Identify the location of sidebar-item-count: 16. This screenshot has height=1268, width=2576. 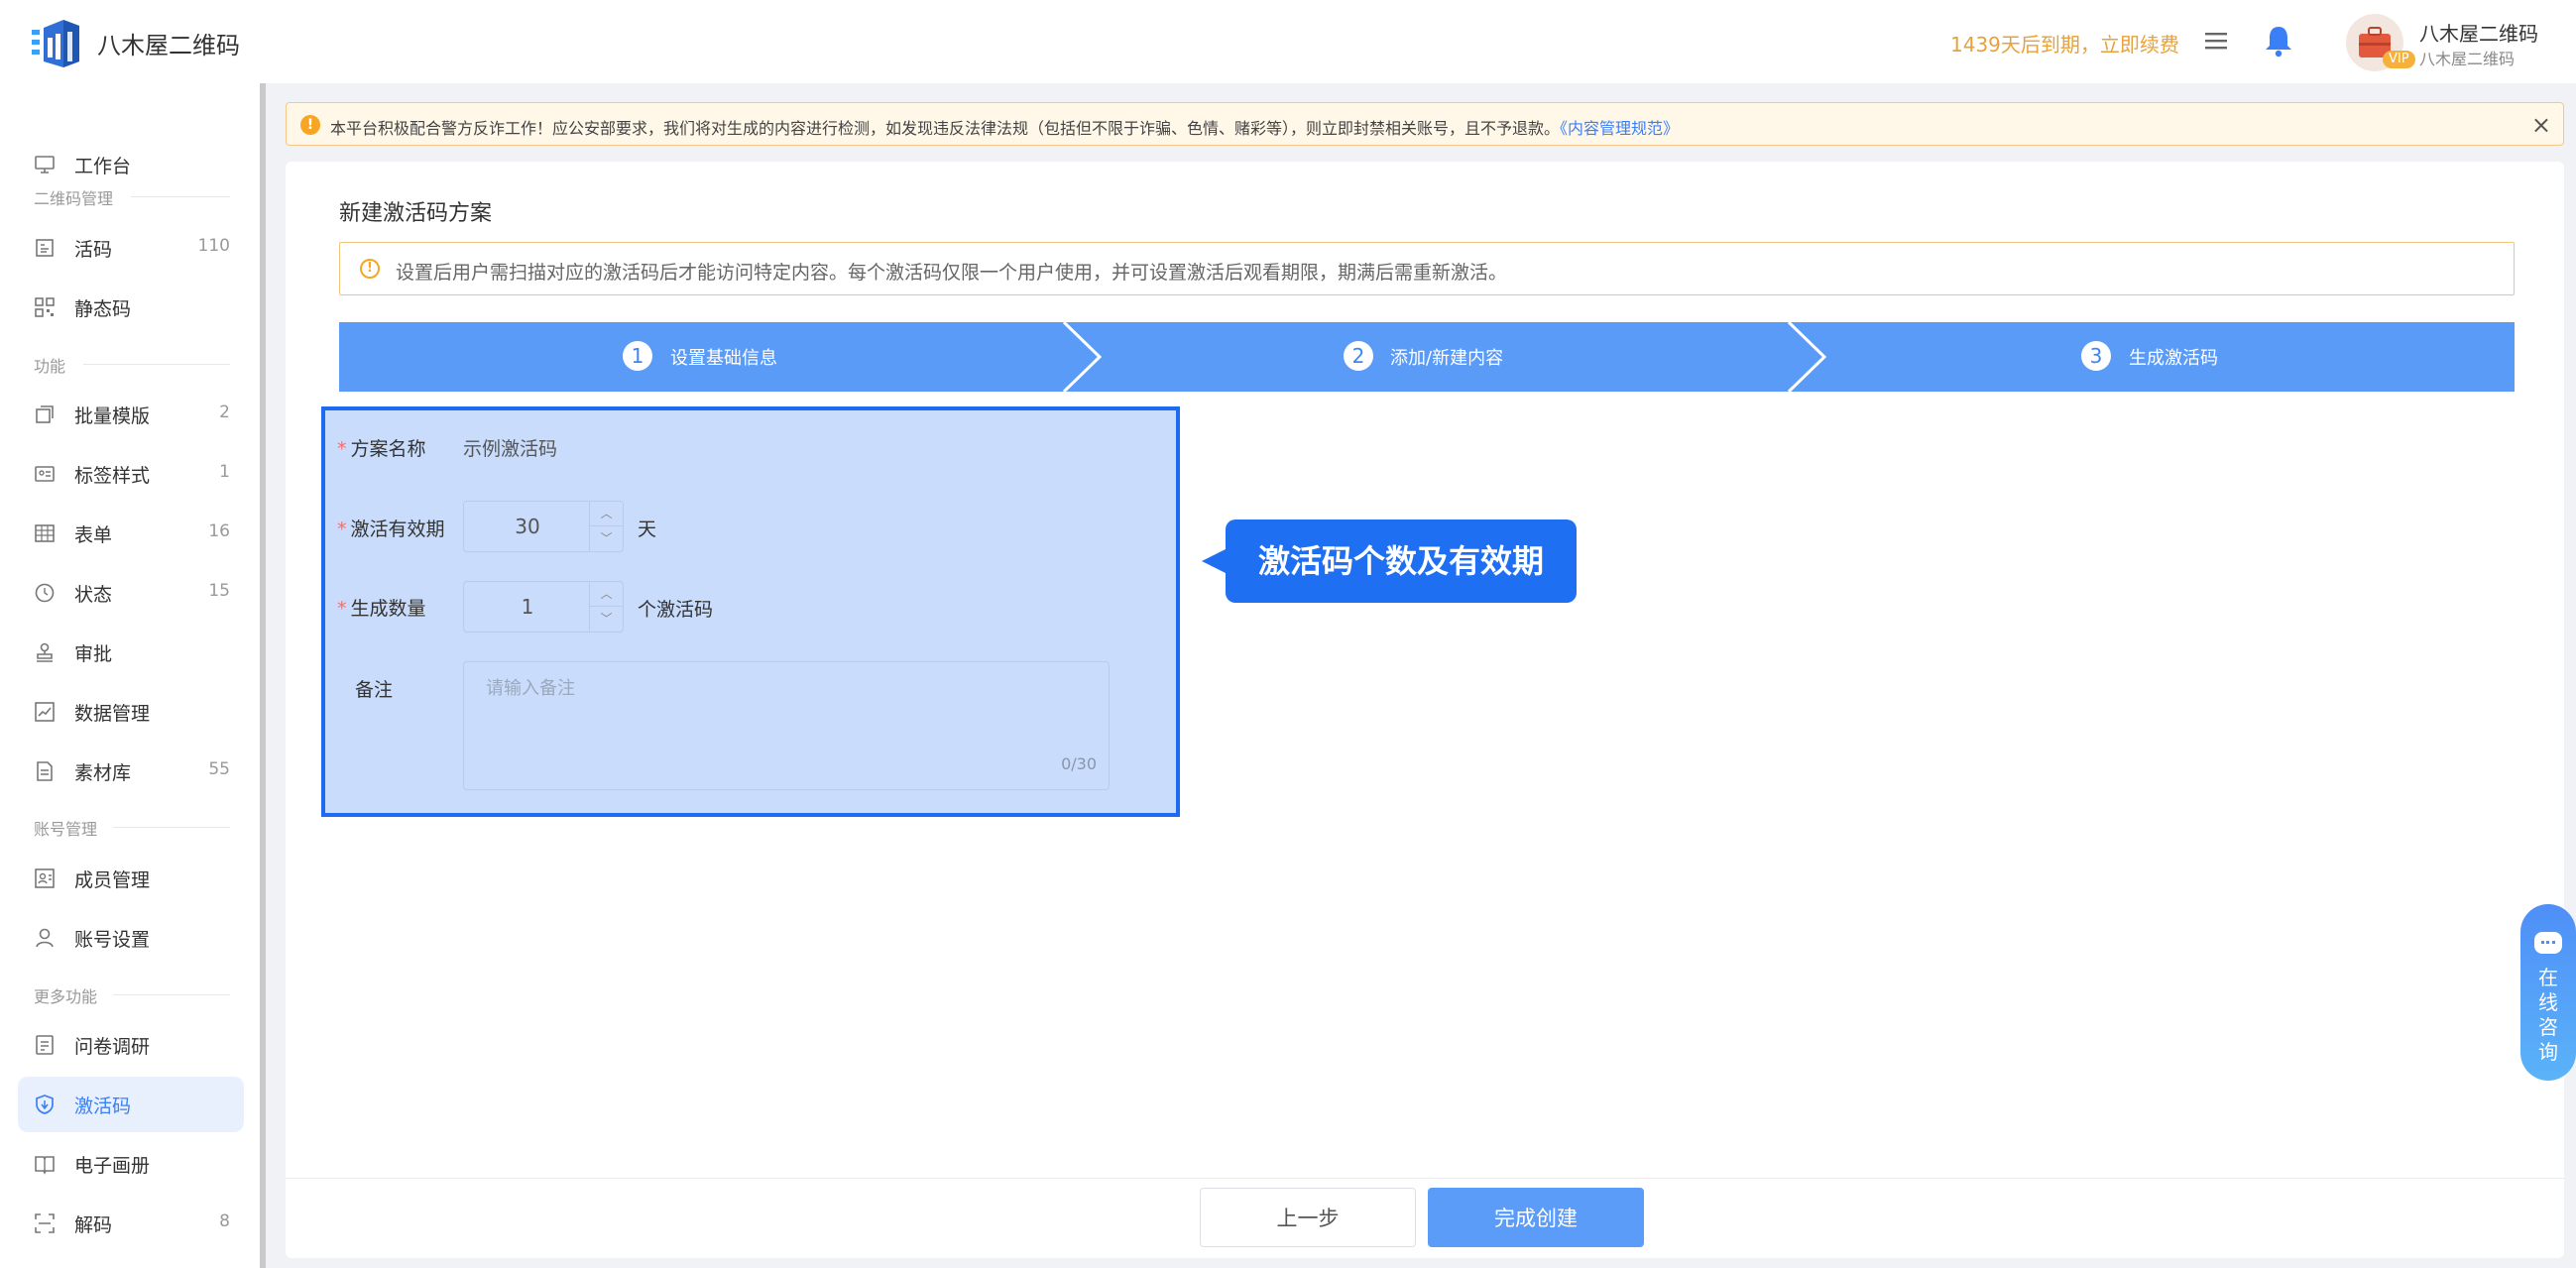
(219, 531).